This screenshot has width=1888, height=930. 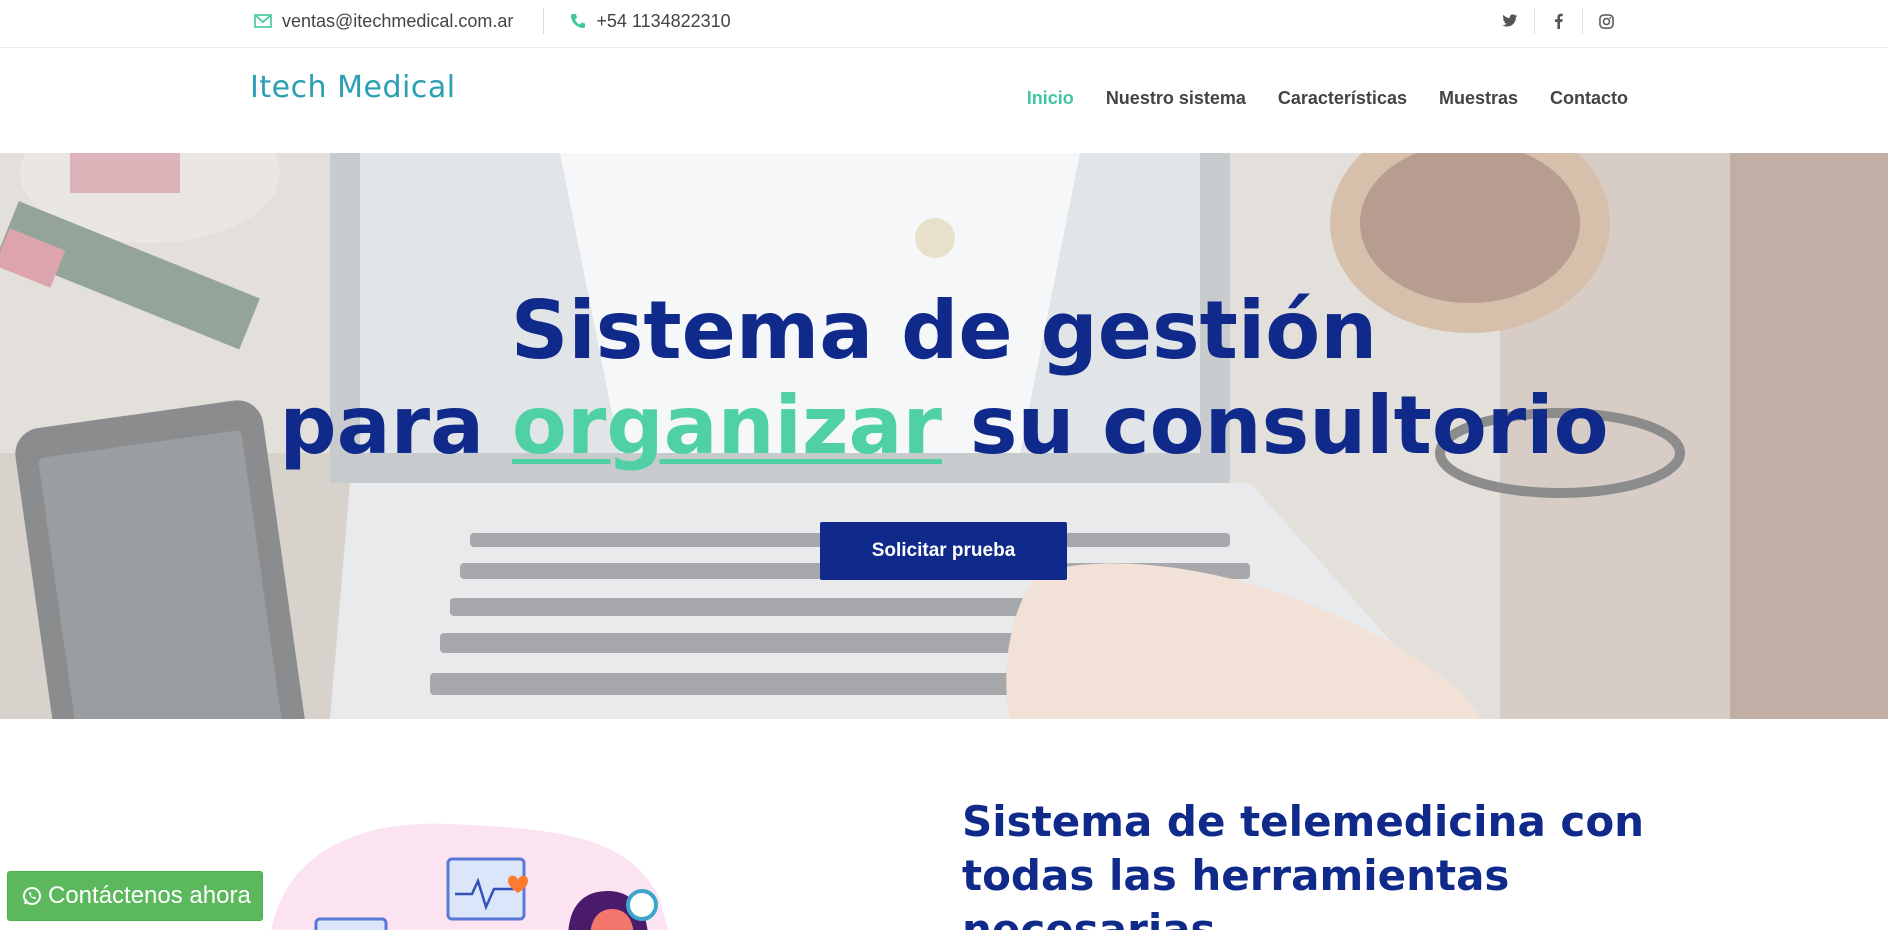 What do you see at coordinates (1478, 98) in the screenshot?
I see `nav-item-muestras: Muestras` at bounding box center [1478, 98].